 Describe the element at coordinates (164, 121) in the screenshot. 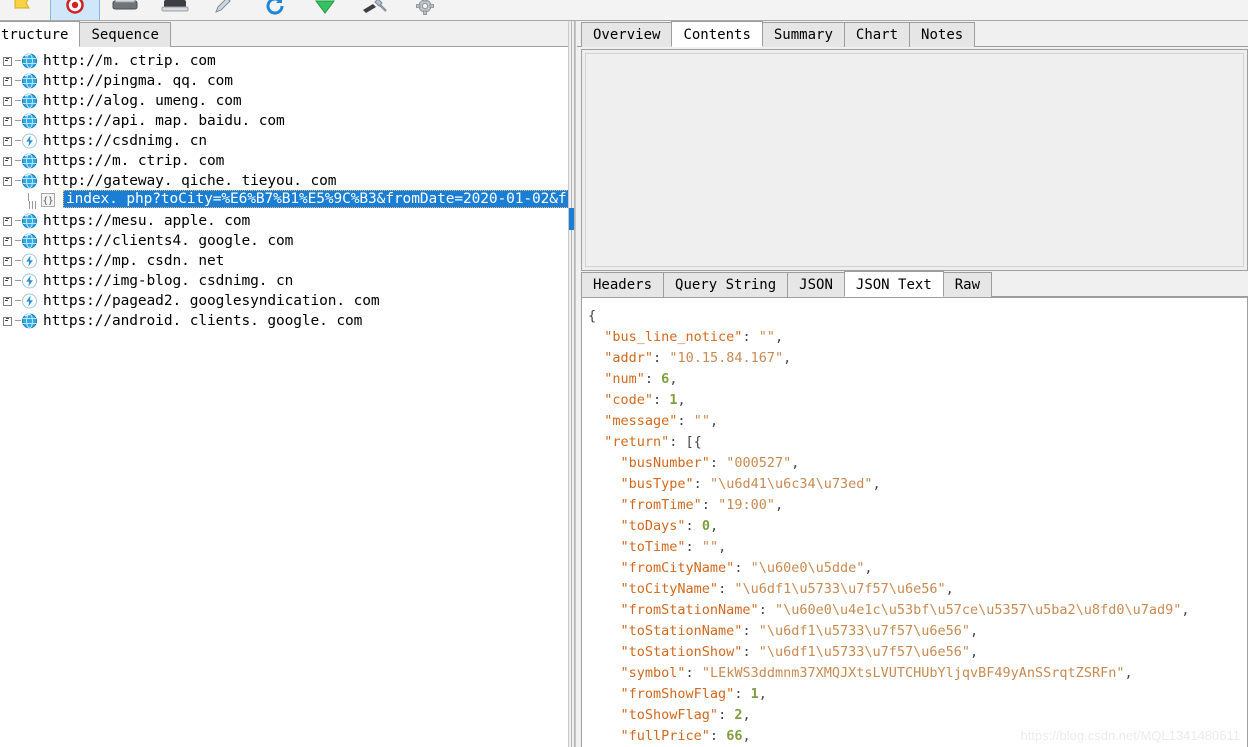

I see `tree-item-label: https://api. map. baidu. com` at that location.